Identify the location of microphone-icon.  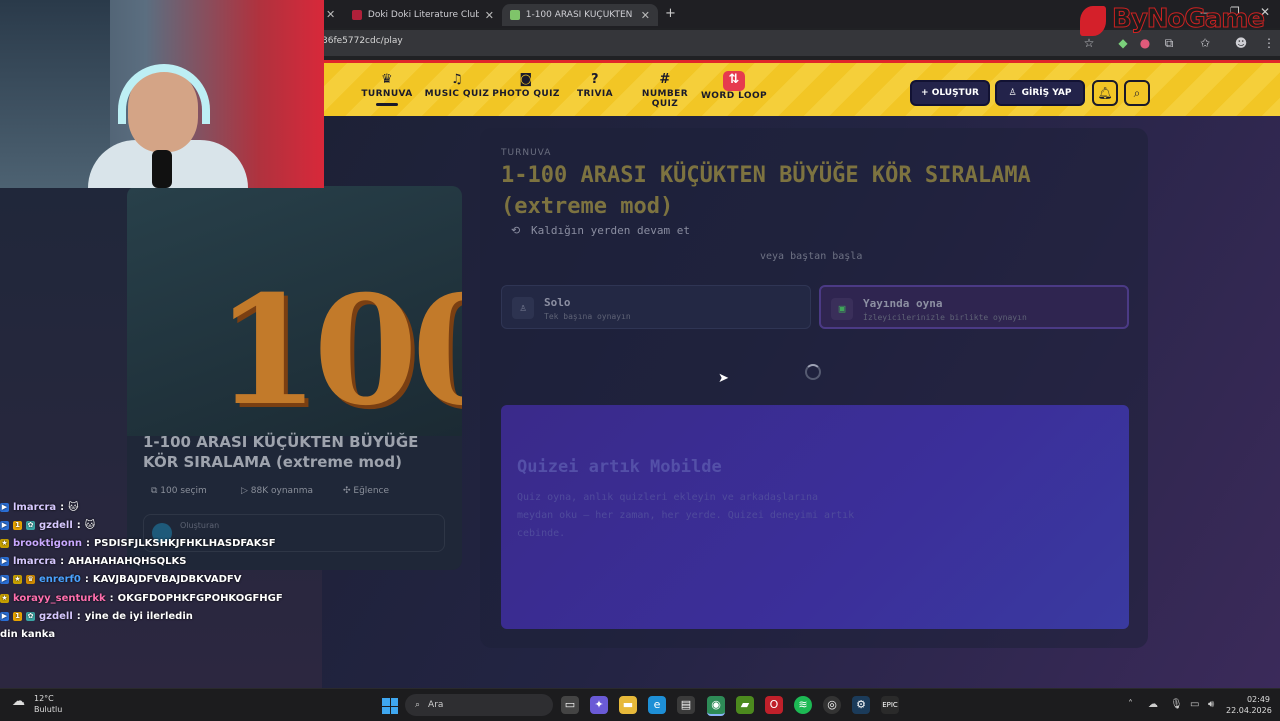
(162, 169).